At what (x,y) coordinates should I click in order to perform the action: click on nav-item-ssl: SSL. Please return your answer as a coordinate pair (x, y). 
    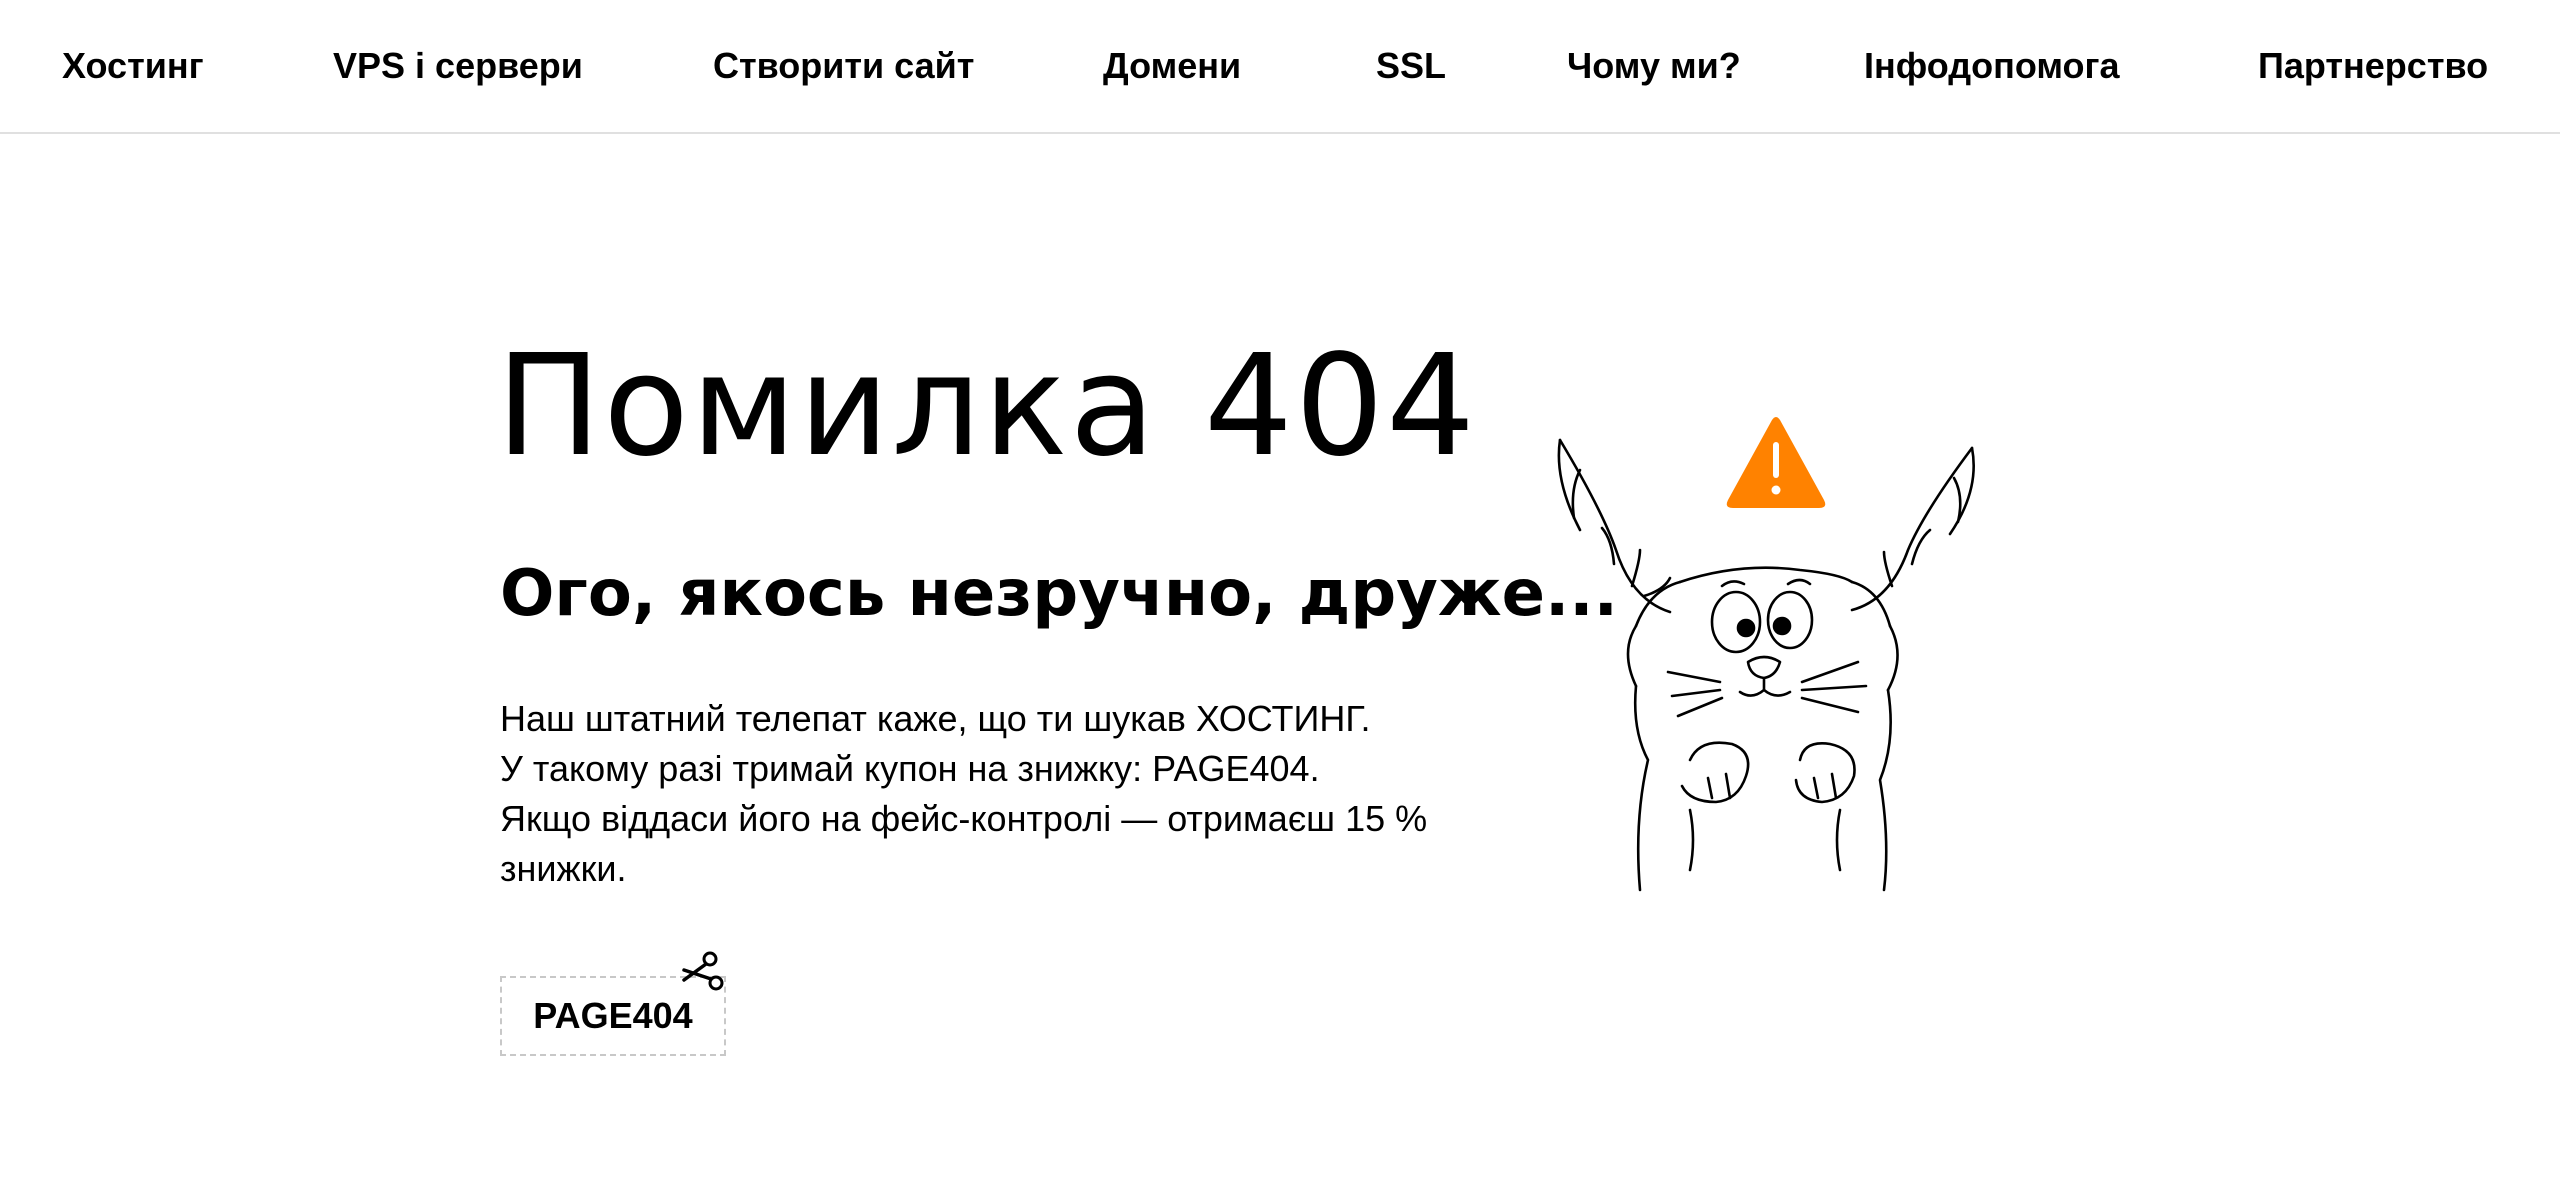
    Looking at the image, I should click on (1411, 66).